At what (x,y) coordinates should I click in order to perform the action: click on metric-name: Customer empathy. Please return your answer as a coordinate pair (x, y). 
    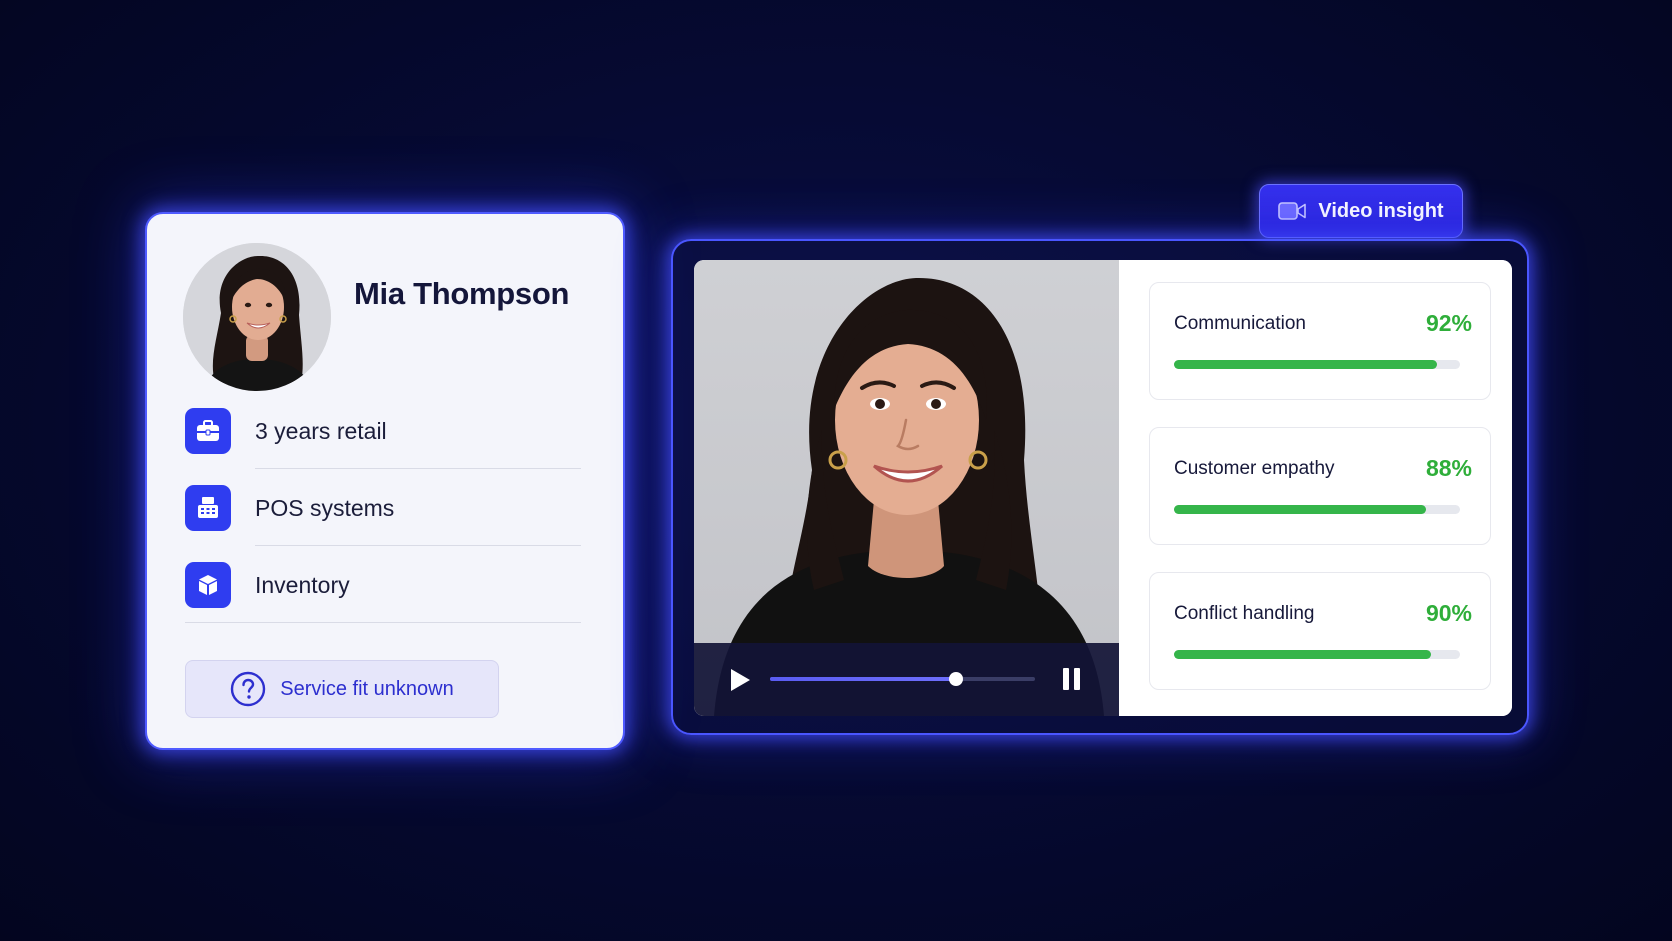
    Looking at the image, I should click on (1254, 468).